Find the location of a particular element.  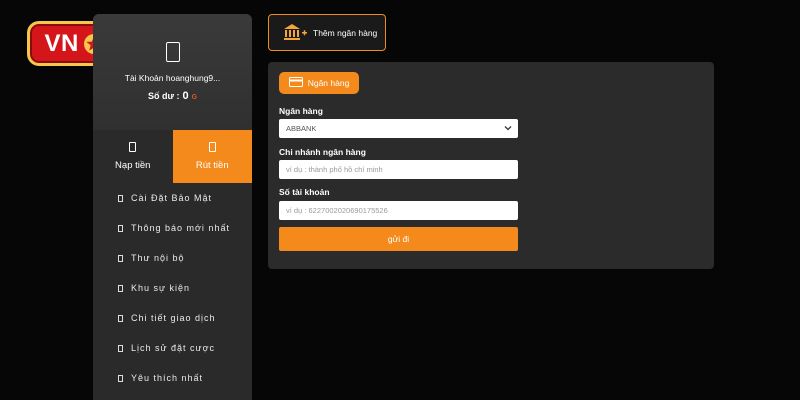

sidebar-item-label: Lịch sử đặt cược is located at coordinates (173, 348).